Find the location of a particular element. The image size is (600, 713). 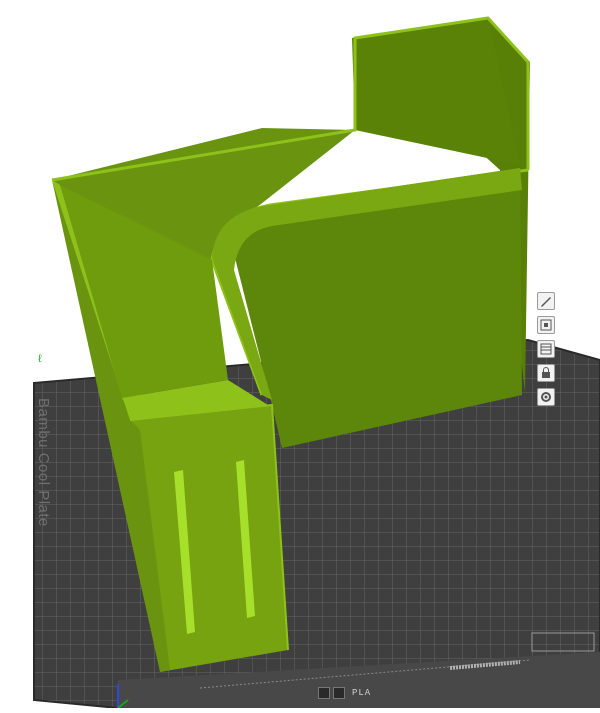

layers-button is located at coordinates (546, 349).